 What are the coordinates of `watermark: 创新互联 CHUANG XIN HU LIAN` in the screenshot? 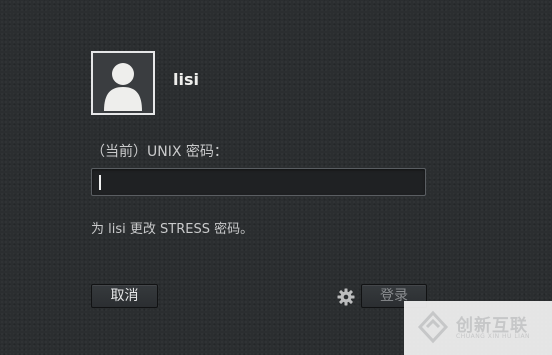 It's located at (478, 328).